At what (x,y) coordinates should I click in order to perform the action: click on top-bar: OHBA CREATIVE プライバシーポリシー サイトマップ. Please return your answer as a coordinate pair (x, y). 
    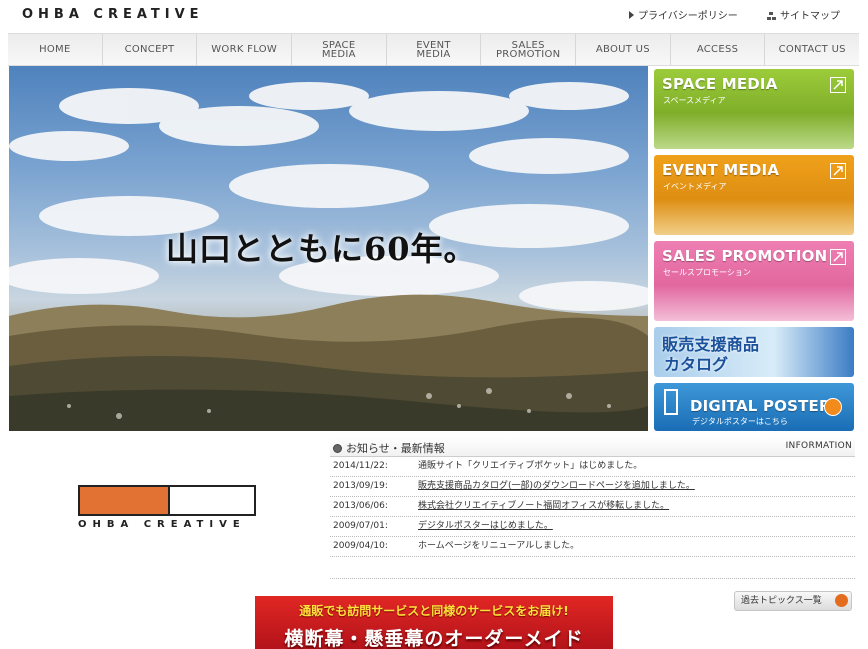
    Looking at the image, I should click on (434, 15).